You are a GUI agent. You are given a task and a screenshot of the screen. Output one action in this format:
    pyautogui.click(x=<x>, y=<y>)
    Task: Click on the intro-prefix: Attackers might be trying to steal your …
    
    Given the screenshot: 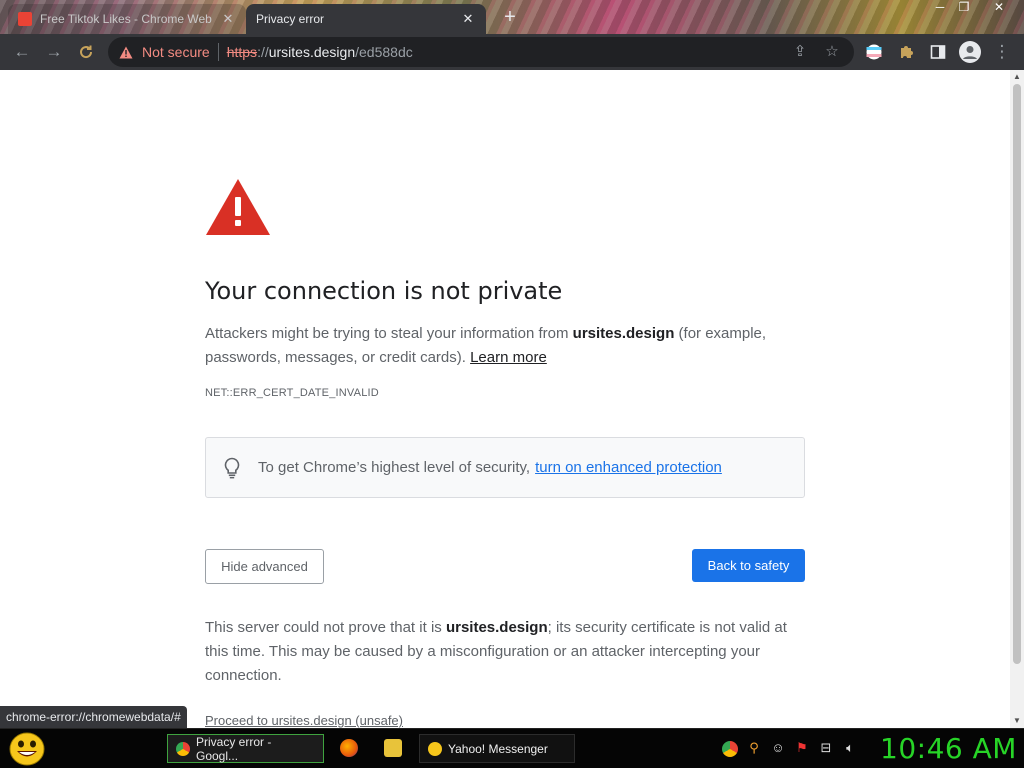 What is the action you would take?
    pyautogui.click(x=389, y=333)
    